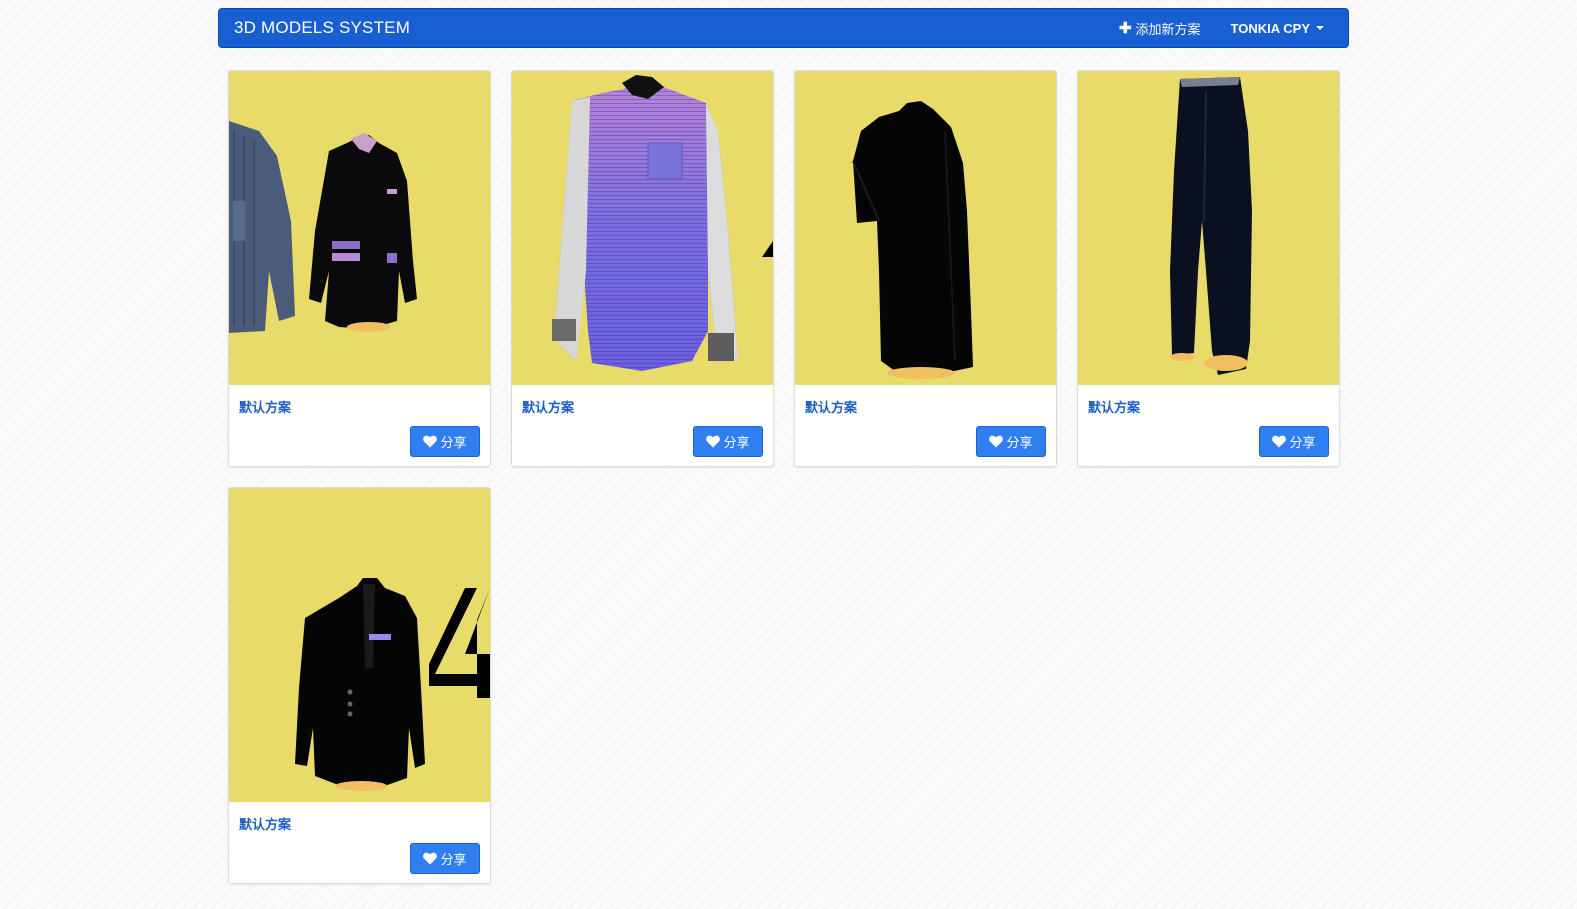 The image size is (1577, 909). What do you see at coordinates (1168, 29) in the screenshot?
I see `add-new-plan-label: 添加新方案` at bounding box center [1168, 29].